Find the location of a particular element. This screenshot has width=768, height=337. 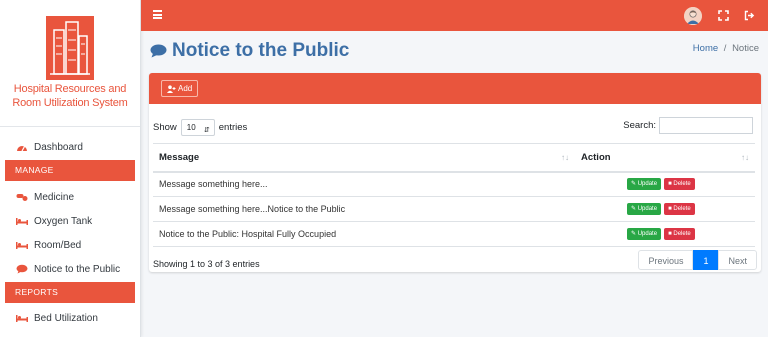

top-navbar is located at coordinates (454, 15).